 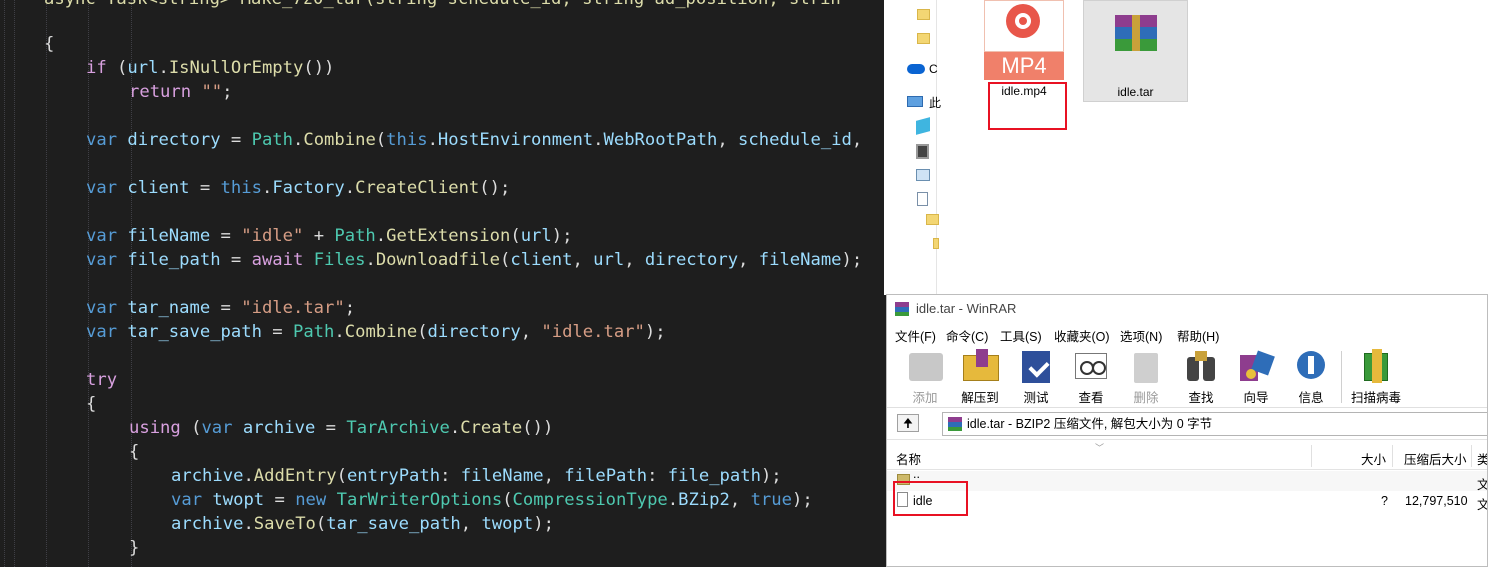 I want to click on column-name: 名称, so click(x=908, y=458).